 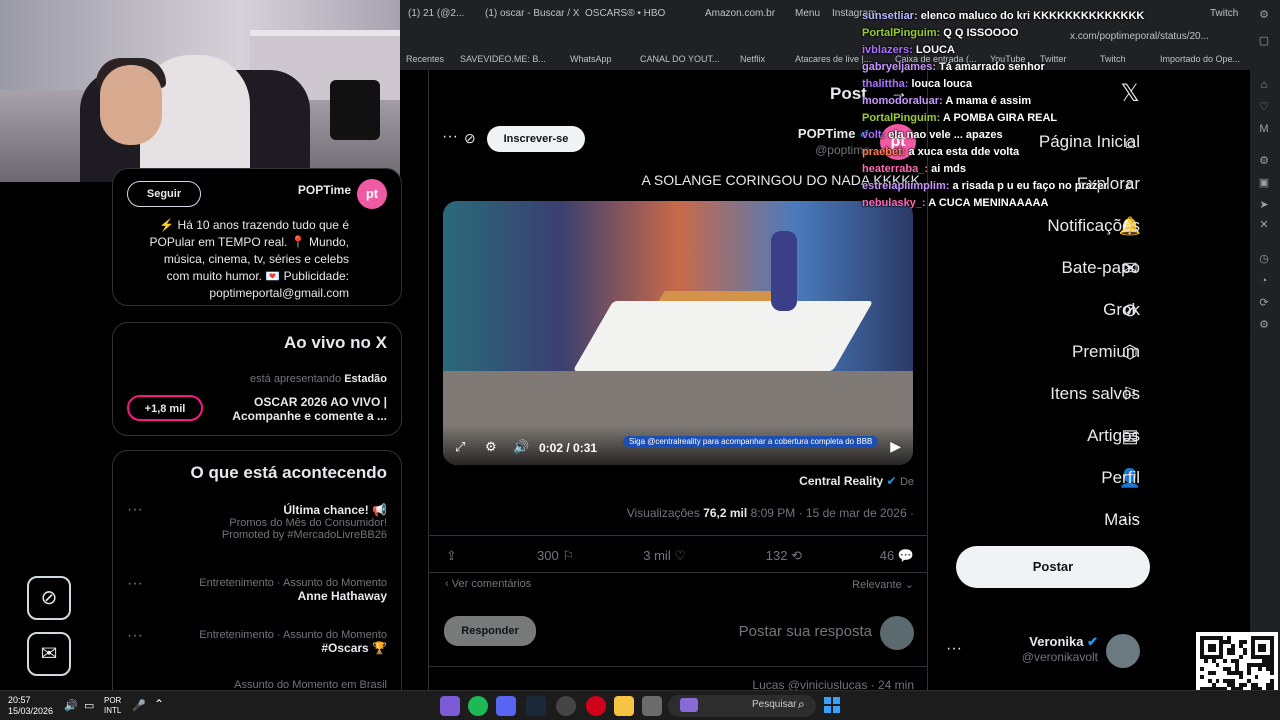 What do you see at coordinates (1264, 303) in the screenshot?
I see `sync-icon: ⟳` at bounding box center [1264, 303].